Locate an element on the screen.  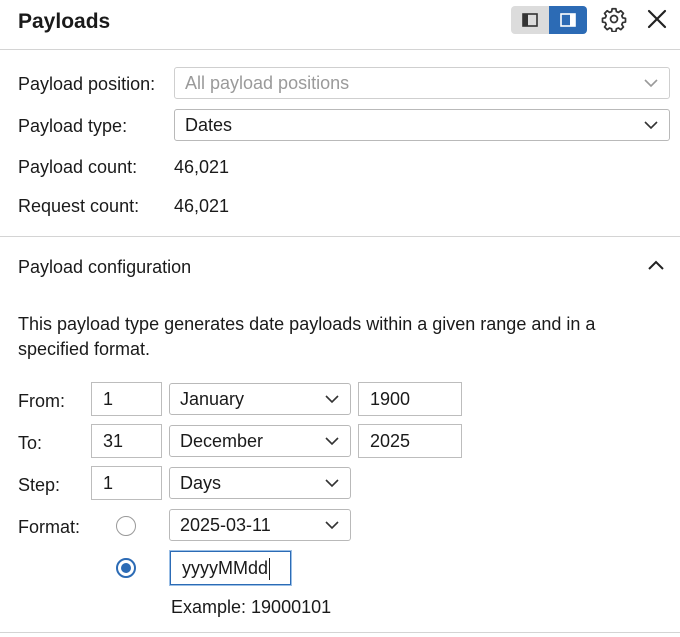
request-count-value: 46,021 is located at coordinates (202, 206).